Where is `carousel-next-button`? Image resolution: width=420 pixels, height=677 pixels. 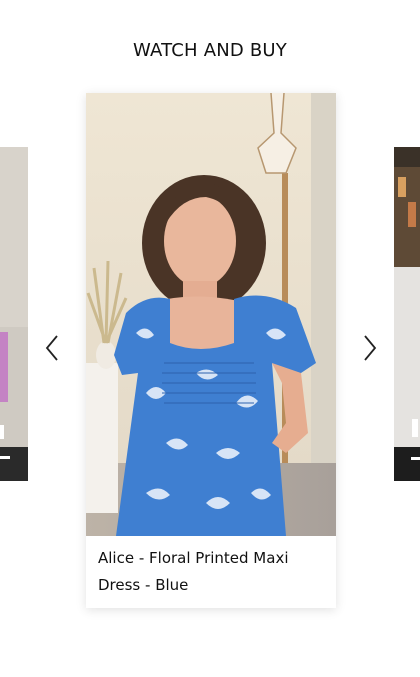 carousel-next-button is located at coordinates (370, 348).